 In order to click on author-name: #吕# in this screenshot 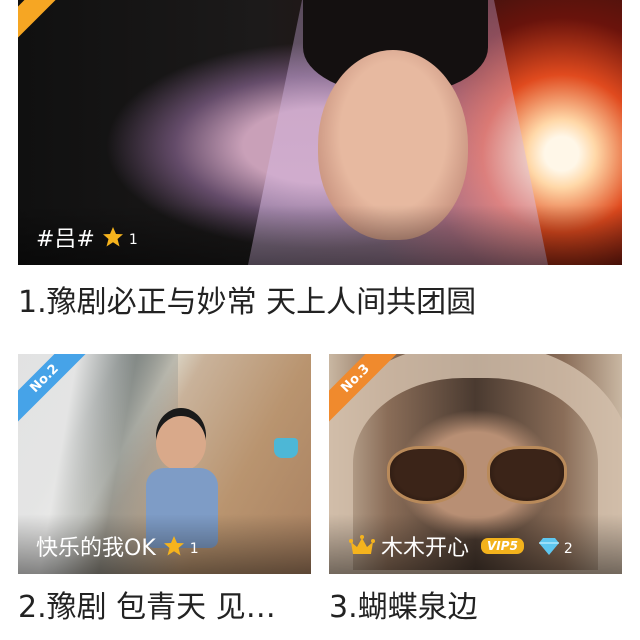, I will do `click(65, 239)`.